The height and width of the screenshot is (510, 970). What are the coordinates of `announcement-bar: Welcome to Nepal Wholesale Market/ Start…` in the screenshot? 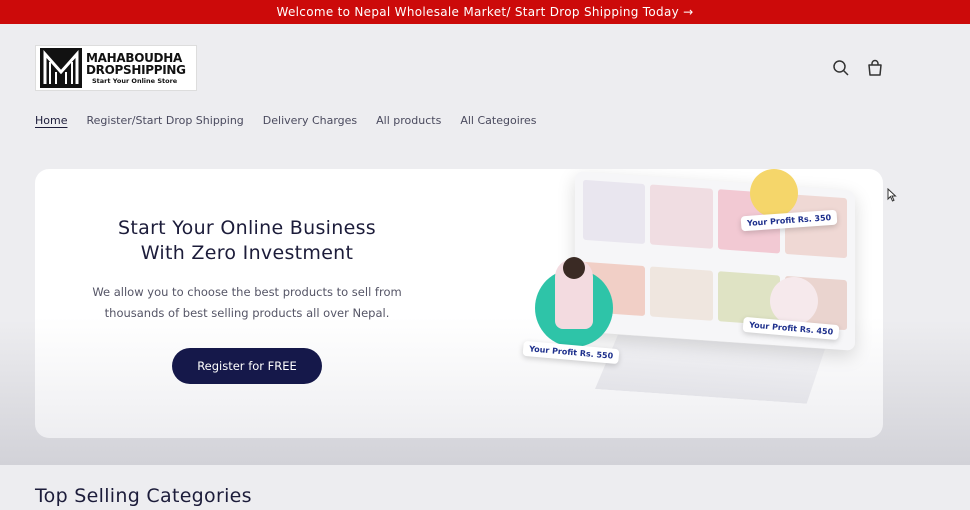 It's located at (485, 12).